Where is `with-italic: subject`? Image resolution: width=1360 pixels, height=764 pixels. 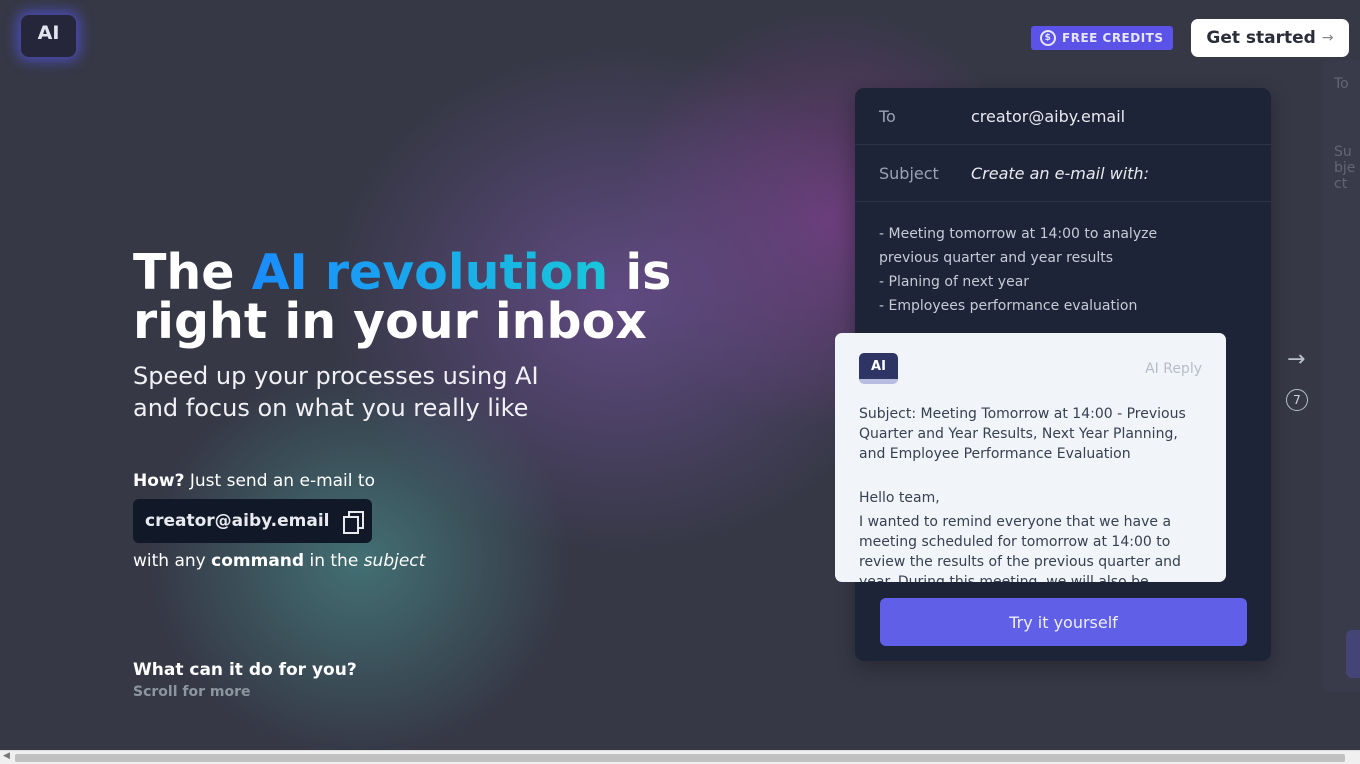
with-italic: subject is located at coordinates (394, 561).